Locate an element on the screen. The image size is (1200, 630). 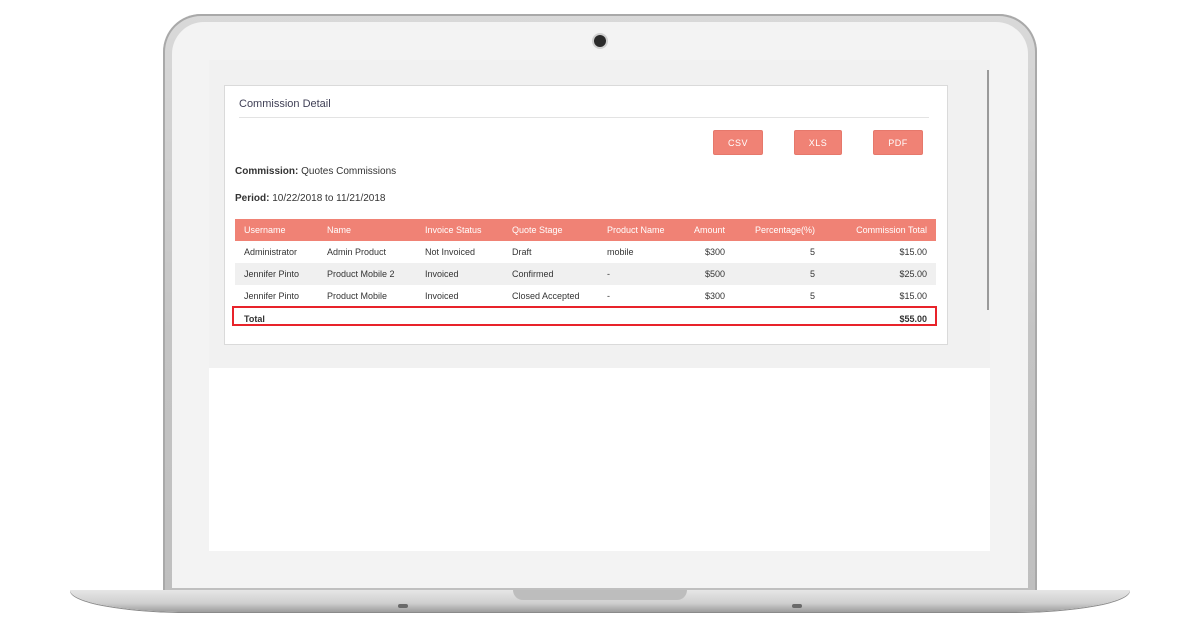
divider is located at coordinates (584, 117).